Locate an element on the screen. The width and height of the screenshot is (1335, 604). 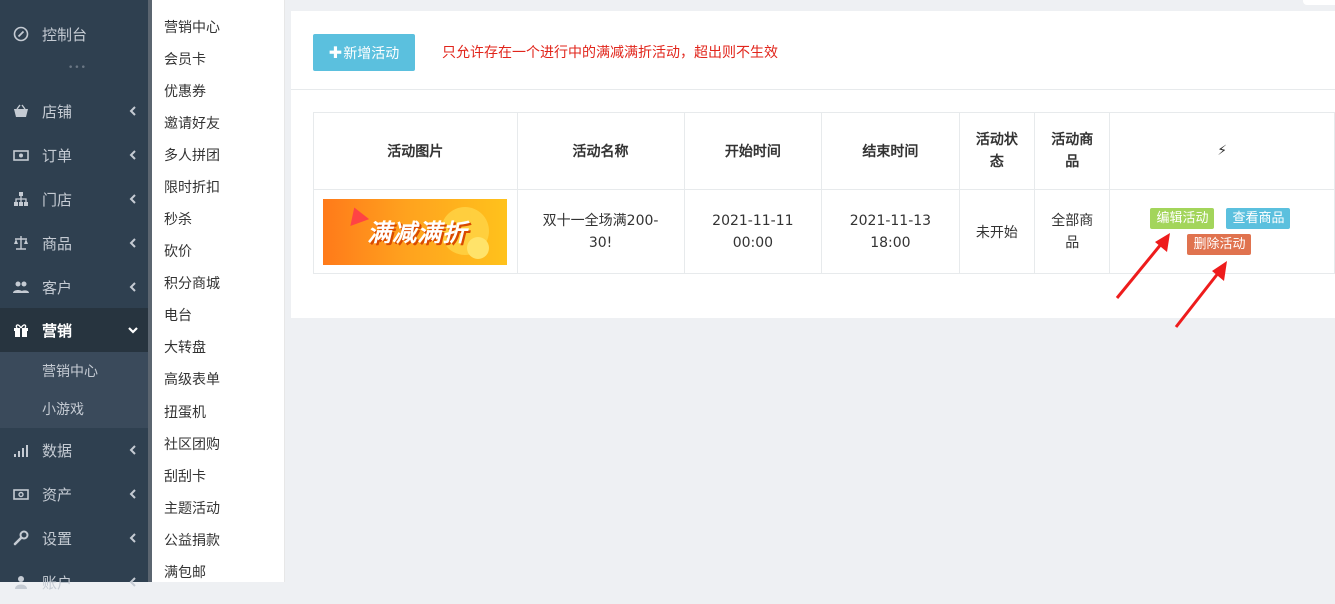
header-goods: 活动商品 is located at coordinates (1072, 151).